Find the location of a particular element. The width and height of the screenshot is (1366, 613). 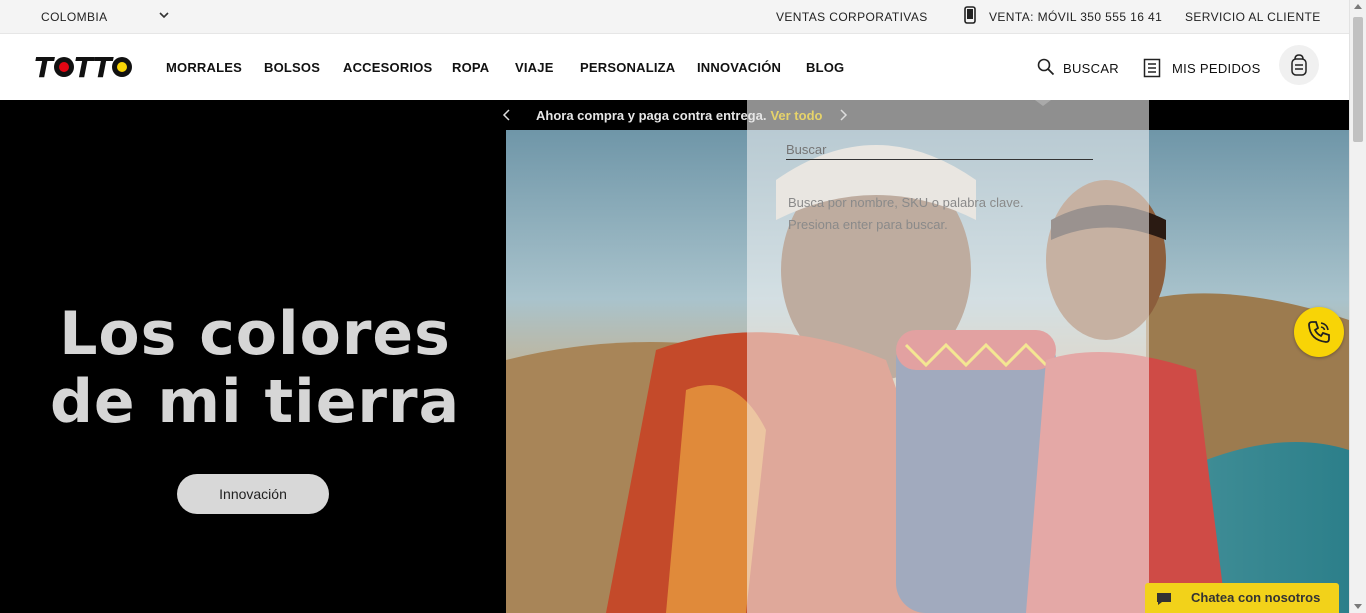

nav-item-morrales: MORRALES is located at coordinates (204, 67).